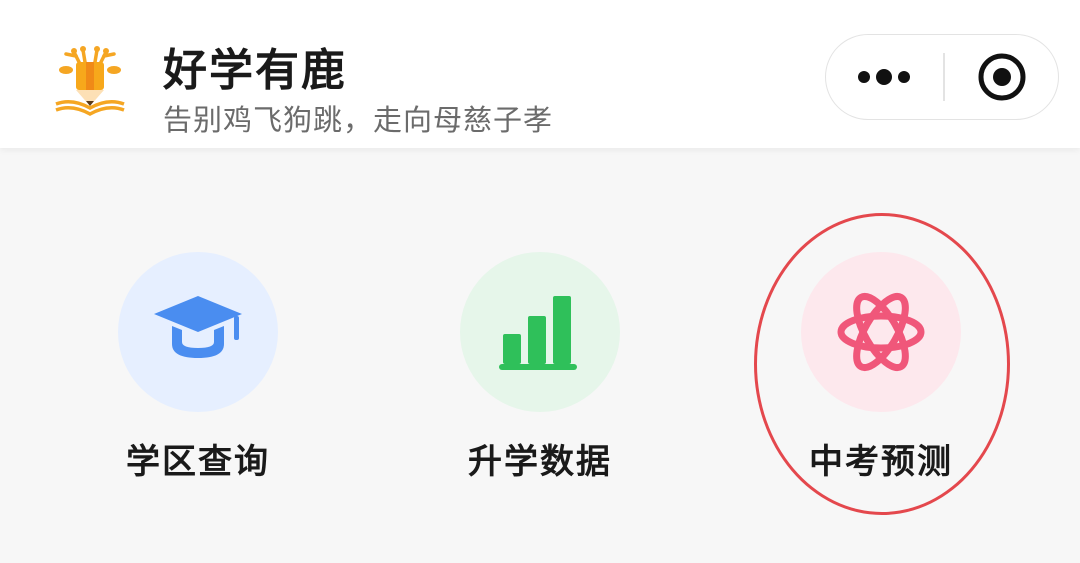  I want to click on more-dots-icon, so click(884, 77).